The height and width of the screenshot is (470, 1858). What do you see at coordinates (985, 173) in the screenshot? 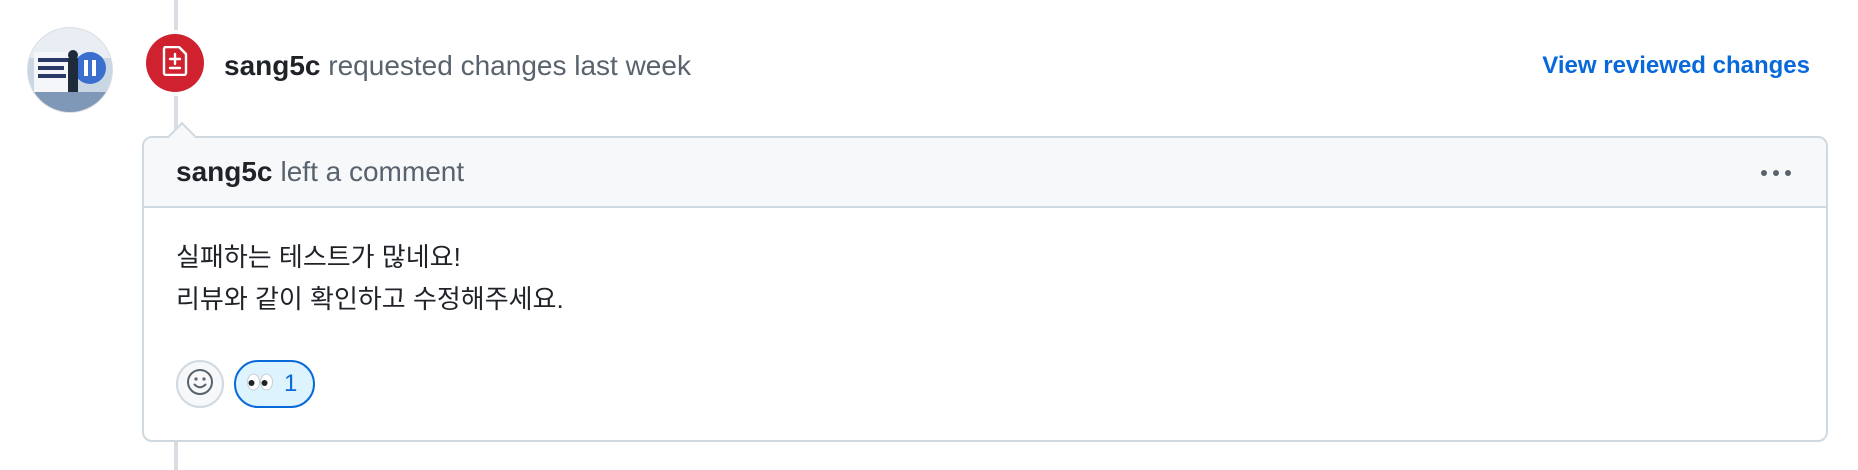
I see `comment-header: sang5c left a comment` at bounding box center [985, 173].